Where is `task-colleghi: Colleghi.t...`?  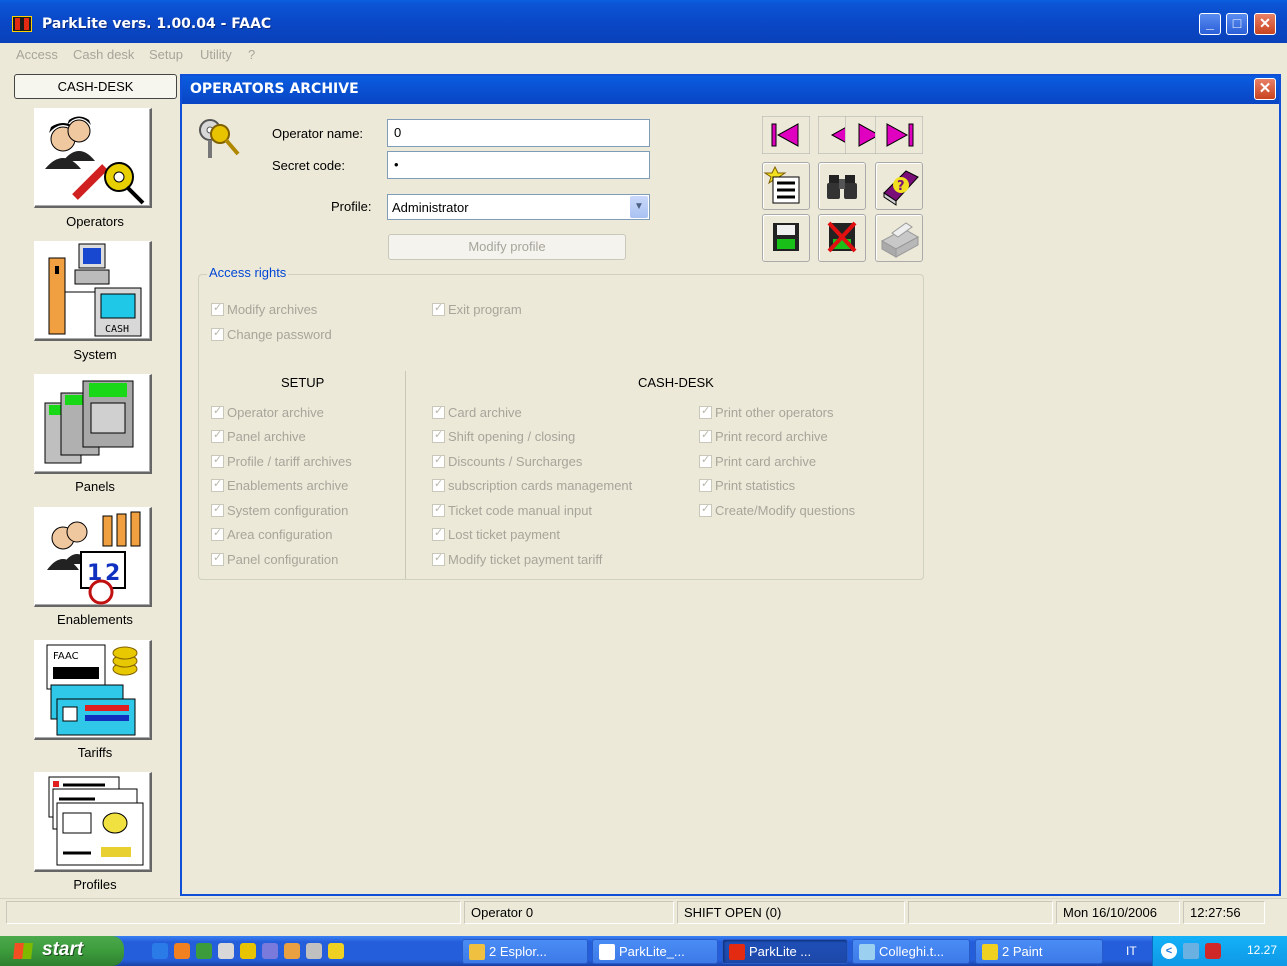
task-colleghi: Colleghi.t... is located at coordinates (911, 951).